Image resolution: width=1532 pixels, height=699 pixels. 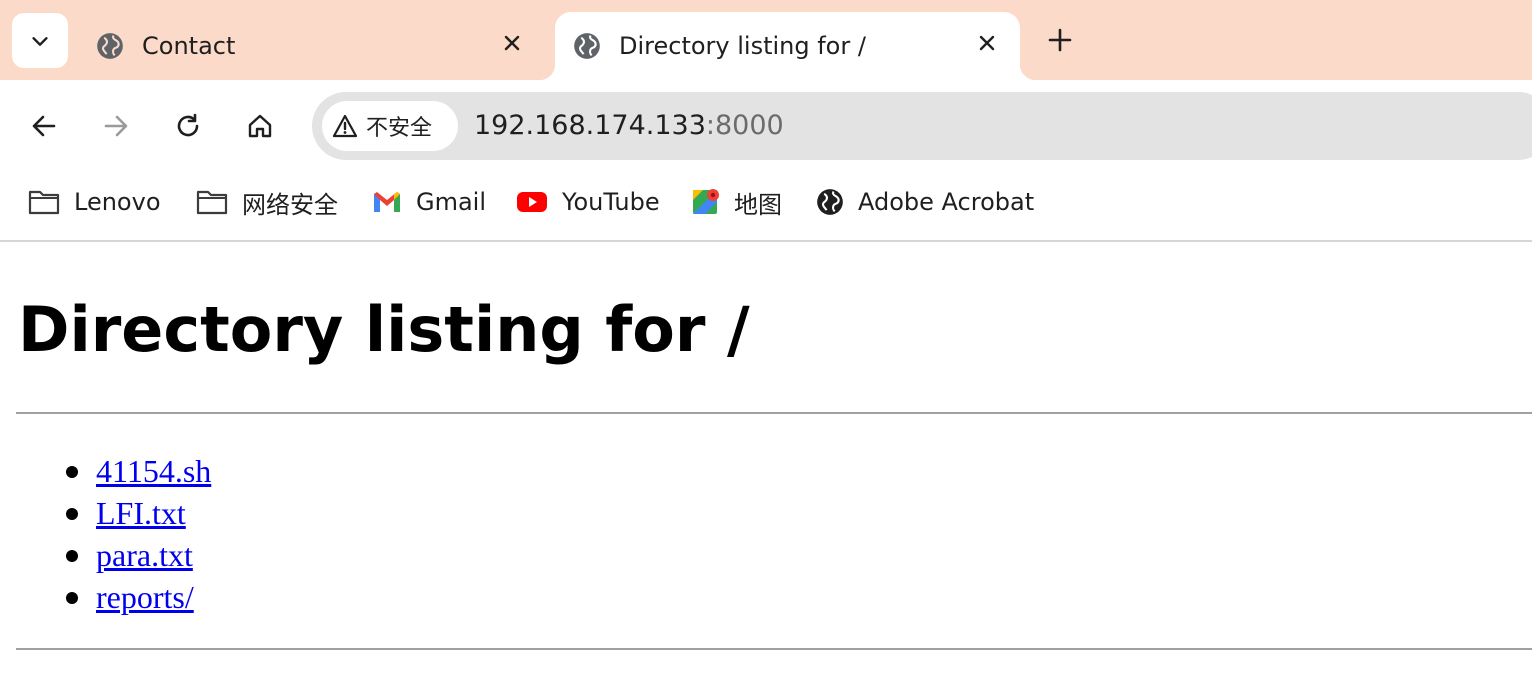 What do you see at coordinates (922, 126) in the screenshot?
I see `address-bar: 不安全 192.168.174.133:8000` at bounding box center [922, 126].